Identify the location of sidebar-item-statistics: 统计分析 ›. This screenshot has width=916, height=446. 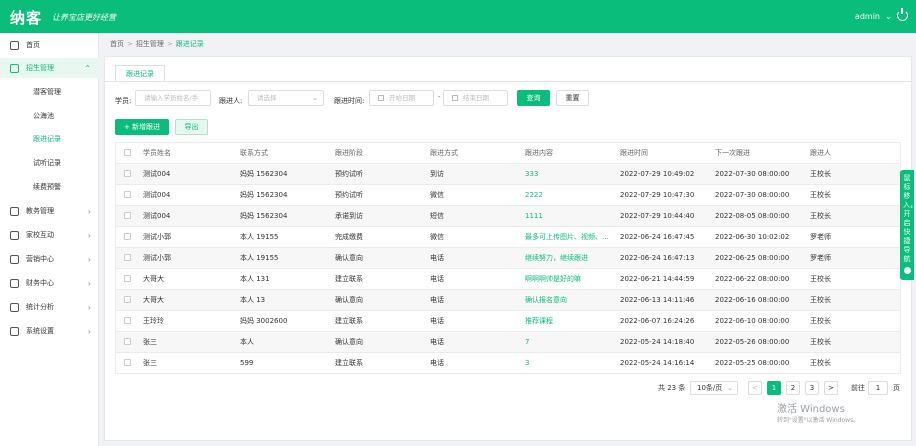
(49, 307).